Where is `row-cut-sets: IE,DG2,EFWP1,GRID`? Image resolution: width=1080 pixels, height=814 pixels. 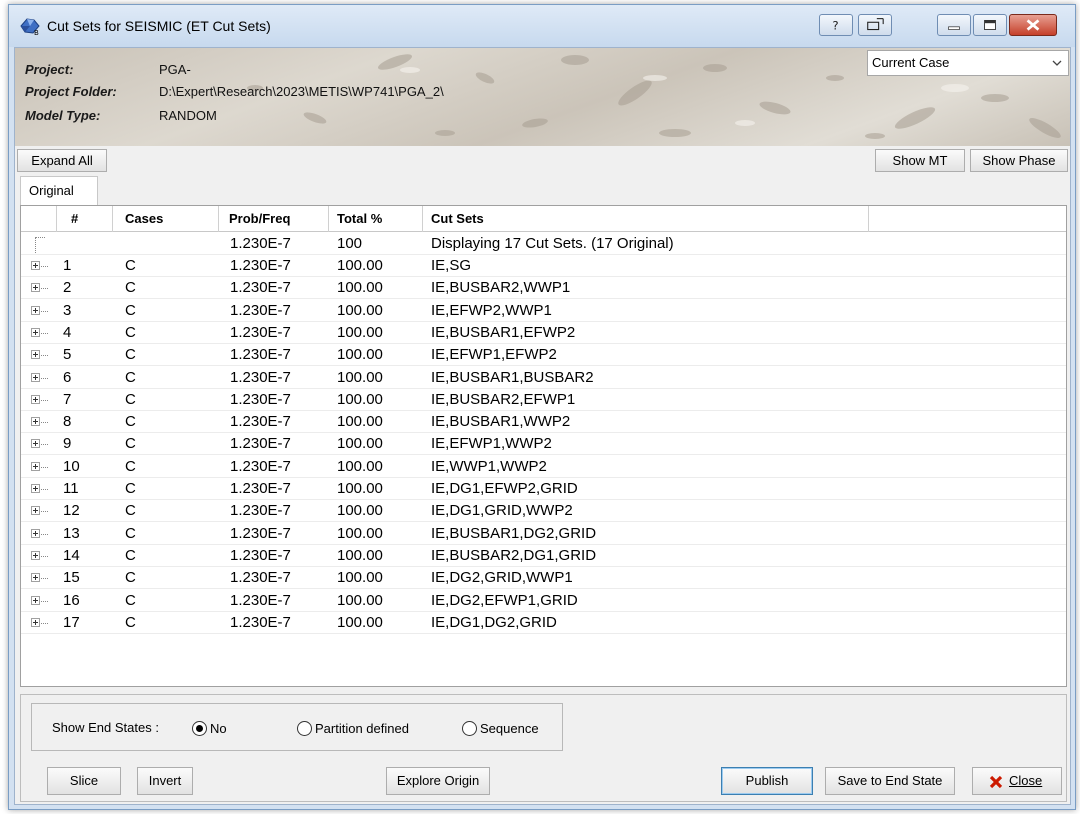 row-cut-sets: IE,DG2,EFWP1,GRID is located at coordinates (504, 600).